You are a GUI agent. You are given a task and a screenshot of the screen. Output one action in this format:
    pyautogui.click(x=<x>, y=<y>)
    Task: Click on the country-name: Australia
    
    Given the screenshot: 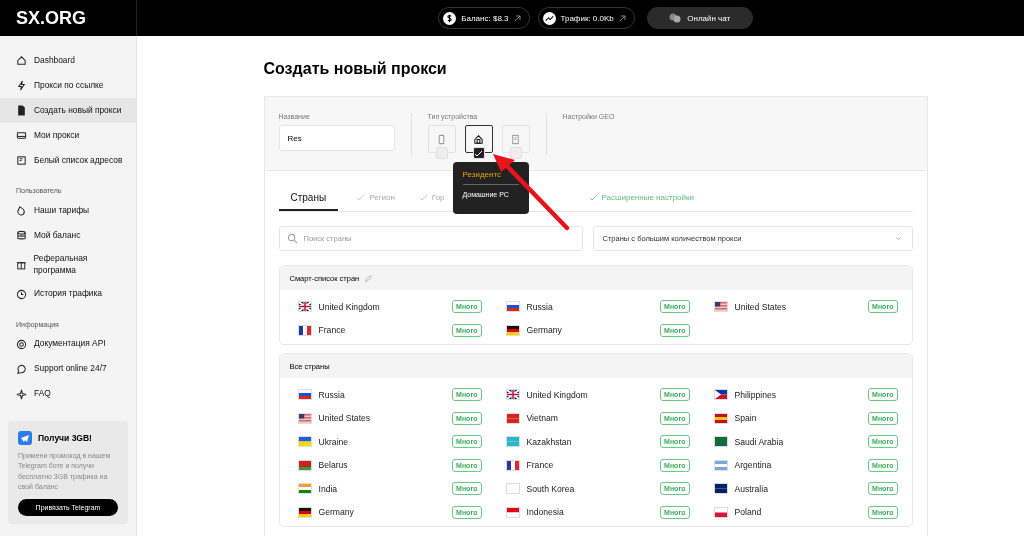 What is the action you would take?
    pyautogui.click(x=798, y=488)
    